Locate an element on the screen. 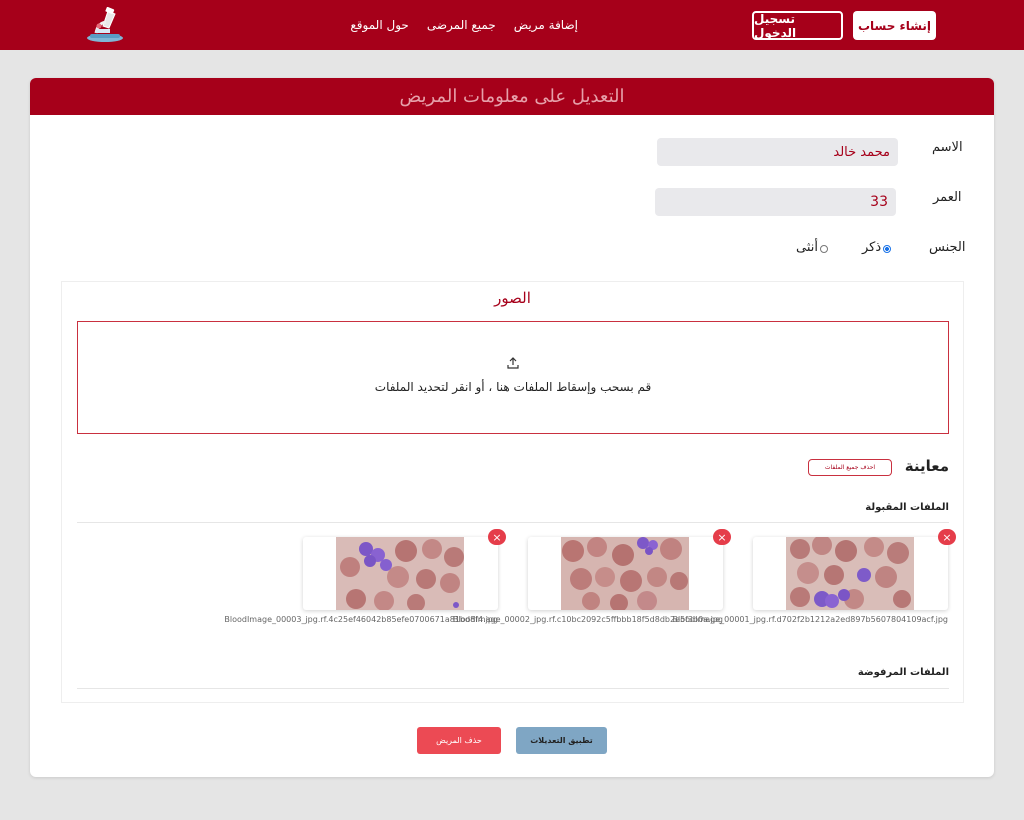 The image size is (1024, 820). gender-female-radio is located at coordinates (824, 249).